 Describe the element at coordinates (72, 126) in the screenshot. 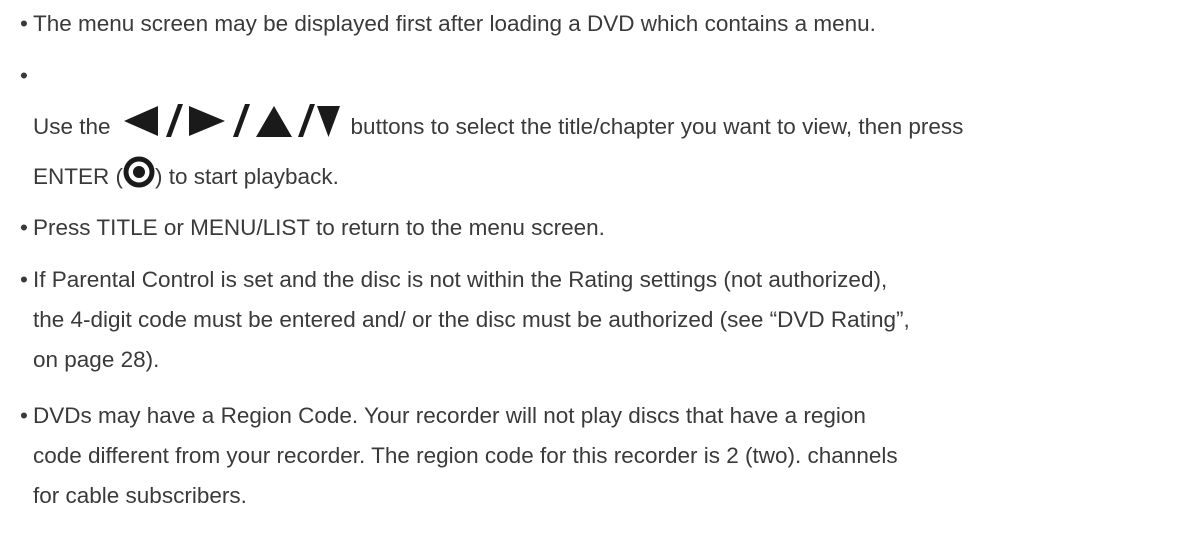

I see `list-item-text: Use the` at that location.